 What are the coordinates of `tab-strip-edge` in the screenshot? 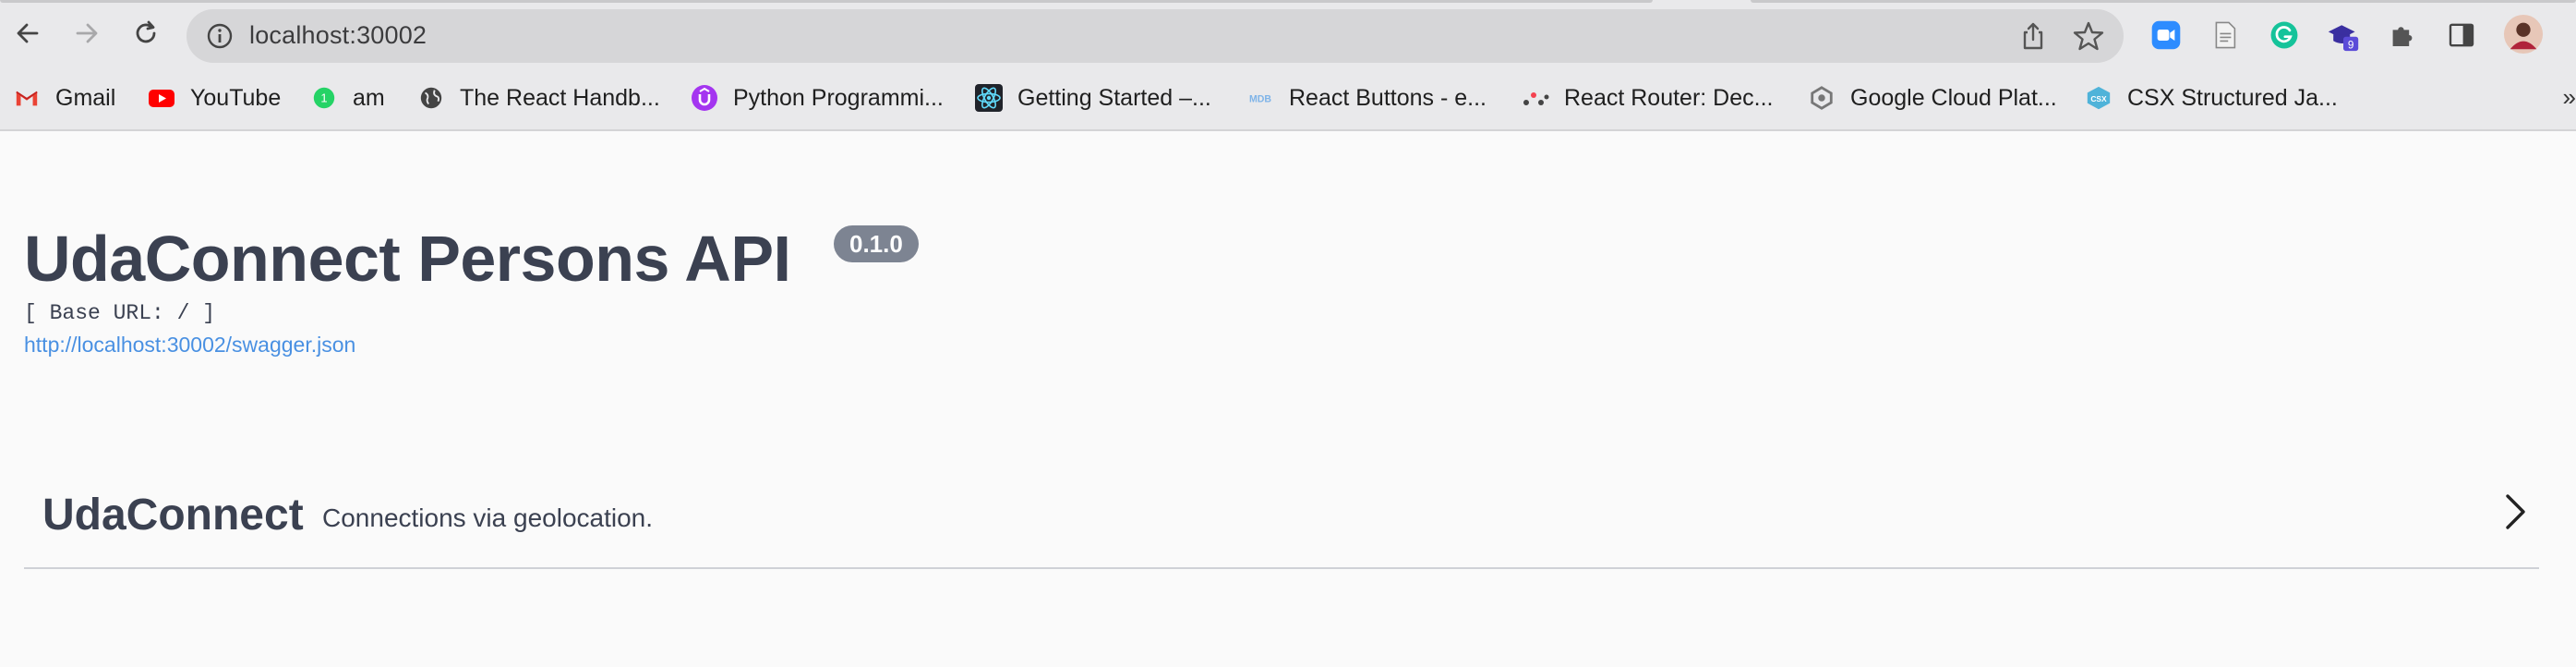 It's located at (1288, 1).